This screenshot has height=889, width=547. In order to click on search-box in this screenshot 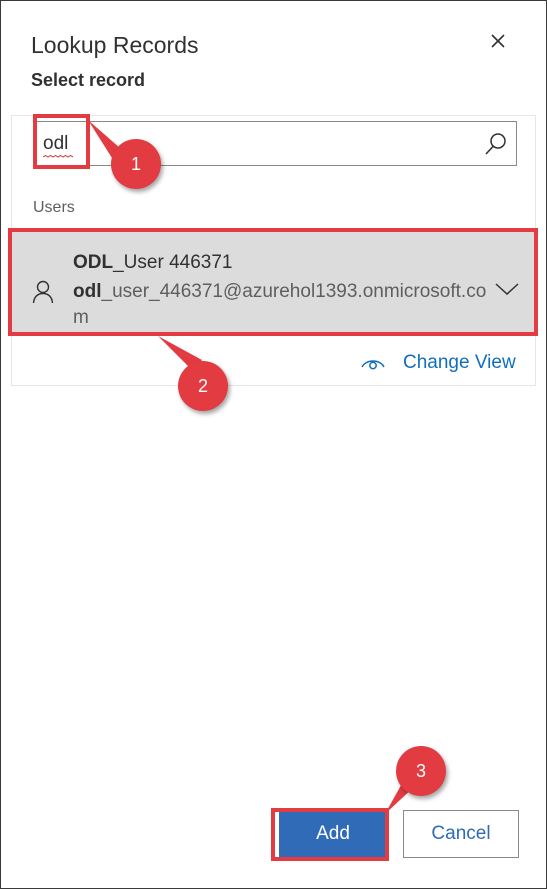, I will do `click(275, 143)`.